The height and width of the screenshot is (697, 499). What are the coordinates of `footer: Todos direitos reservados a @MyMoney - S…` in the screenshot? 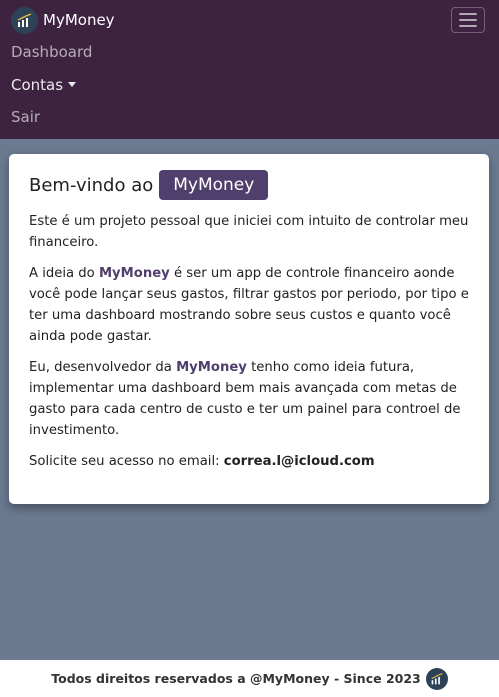 It's located at (249, 678).